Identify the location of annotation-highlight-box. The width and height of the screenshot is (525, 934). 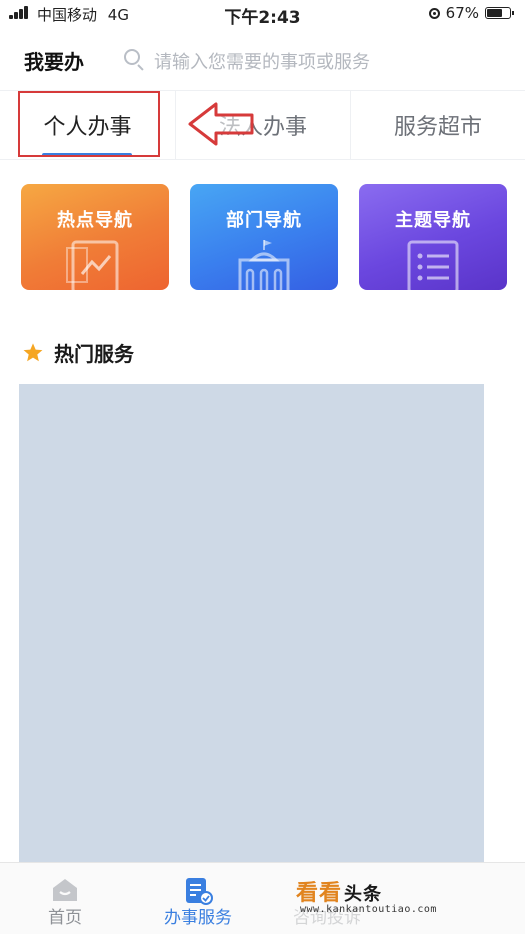
(89, 124).